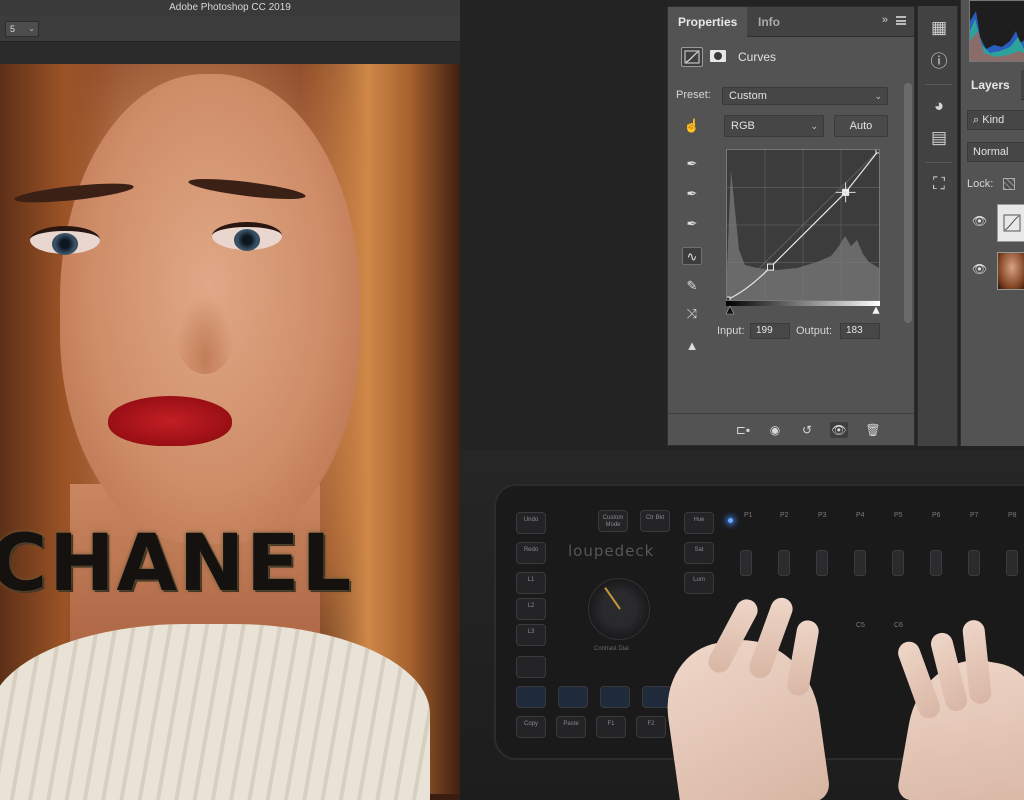 The width and height of the screenshot is (1024, 800). What do you see at coordinates (803, 225) in the screenshot?
I see `curves-graph` at bounding box center [803, 225].